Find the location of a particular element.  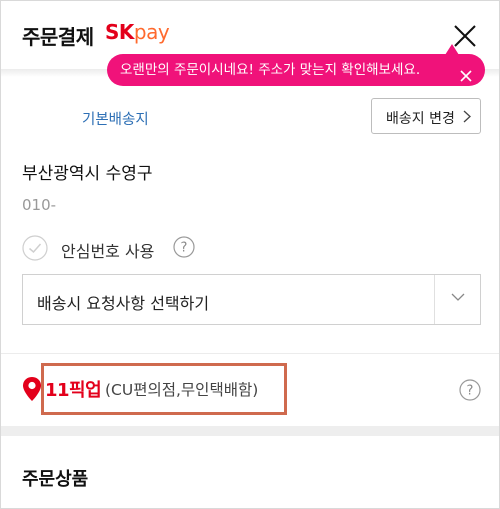

order-products-title: 주문상품 is located at coordinates (55, 479).